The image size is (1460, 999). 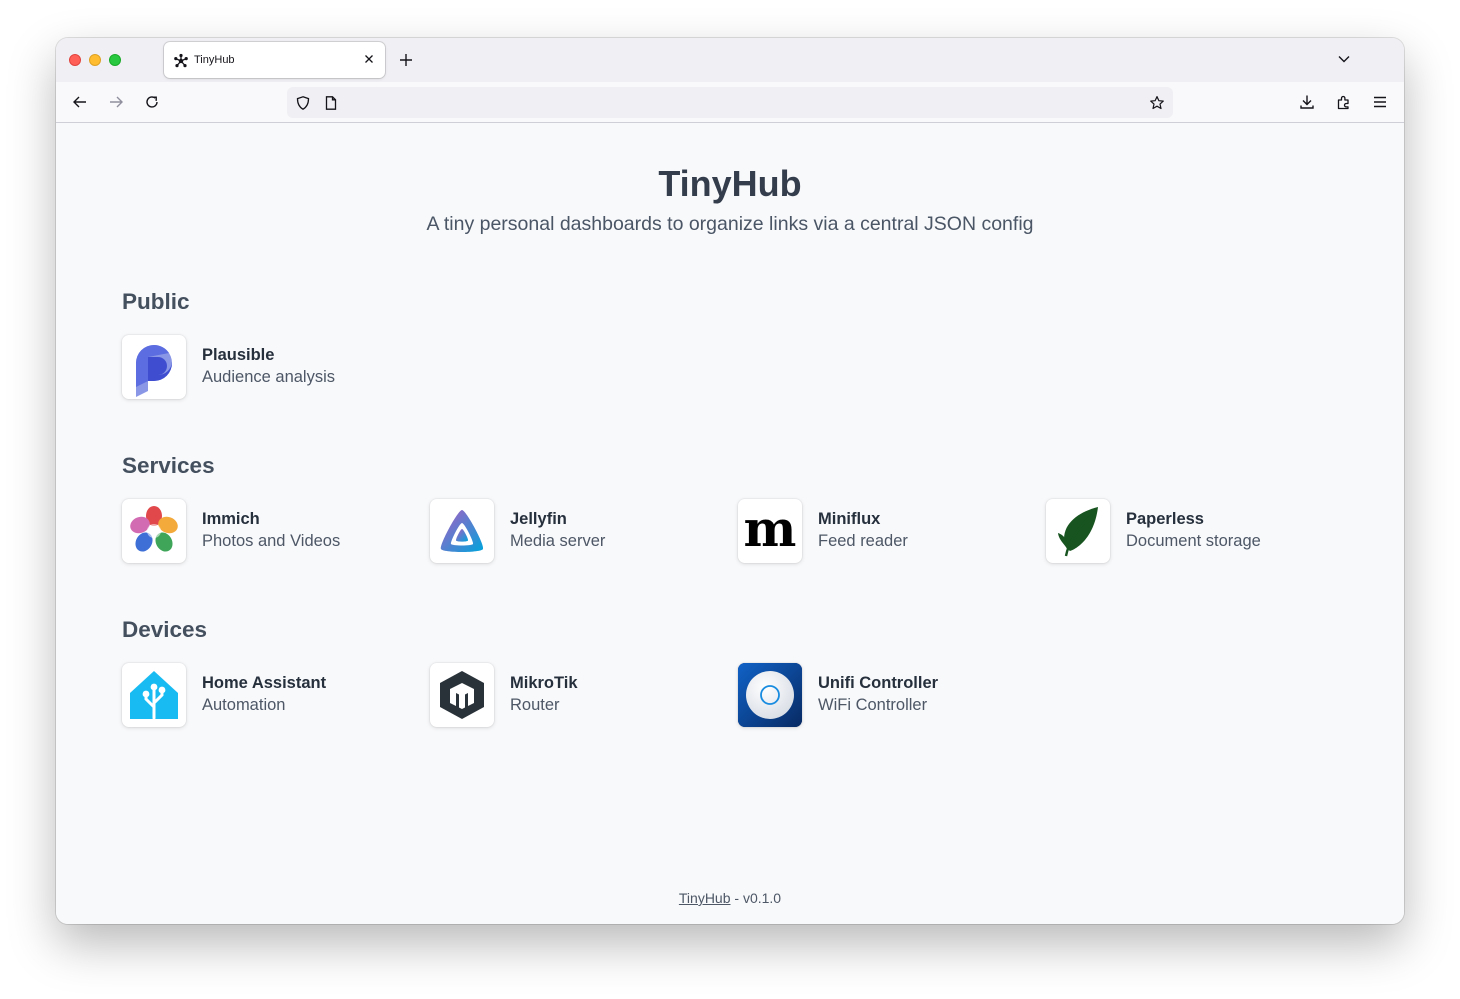 I want to click on url-bar, so click(x=730, y=102).